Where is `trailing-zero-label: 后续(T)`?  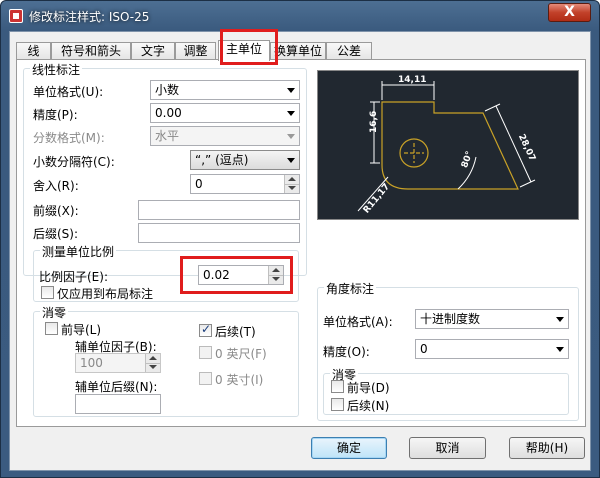
trailing-zero-label: 后续(T) is located at coordinates (235, 332).